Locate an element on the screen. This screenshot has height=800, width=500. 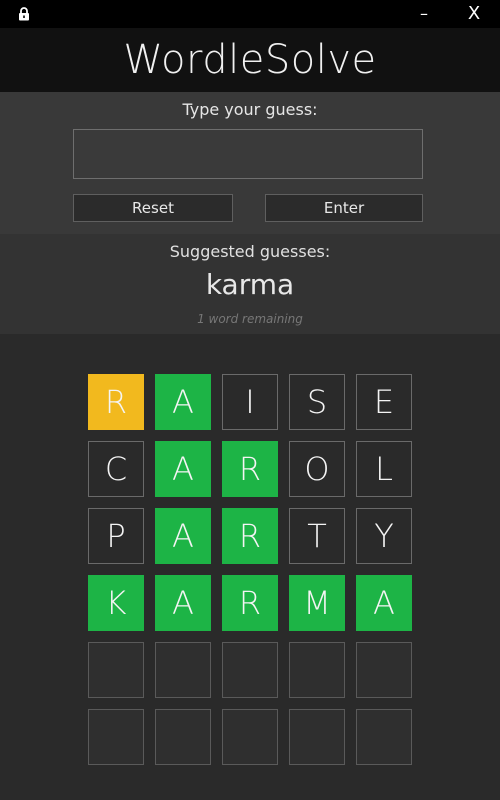
board-tile: E is located at coordinates (384, 402).